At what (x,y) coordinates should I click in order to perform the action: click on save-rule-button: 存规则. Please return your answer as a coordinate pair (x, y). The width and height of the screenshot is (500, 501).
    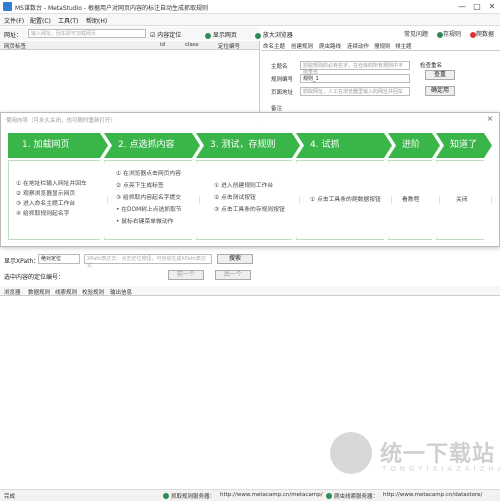
    Looking at the image, I should click on (449, 33).